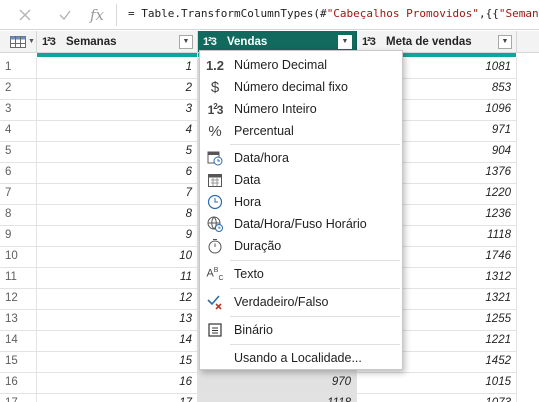  I want to click on menu-item-data-hora: Data/hora, so click(301, 158).